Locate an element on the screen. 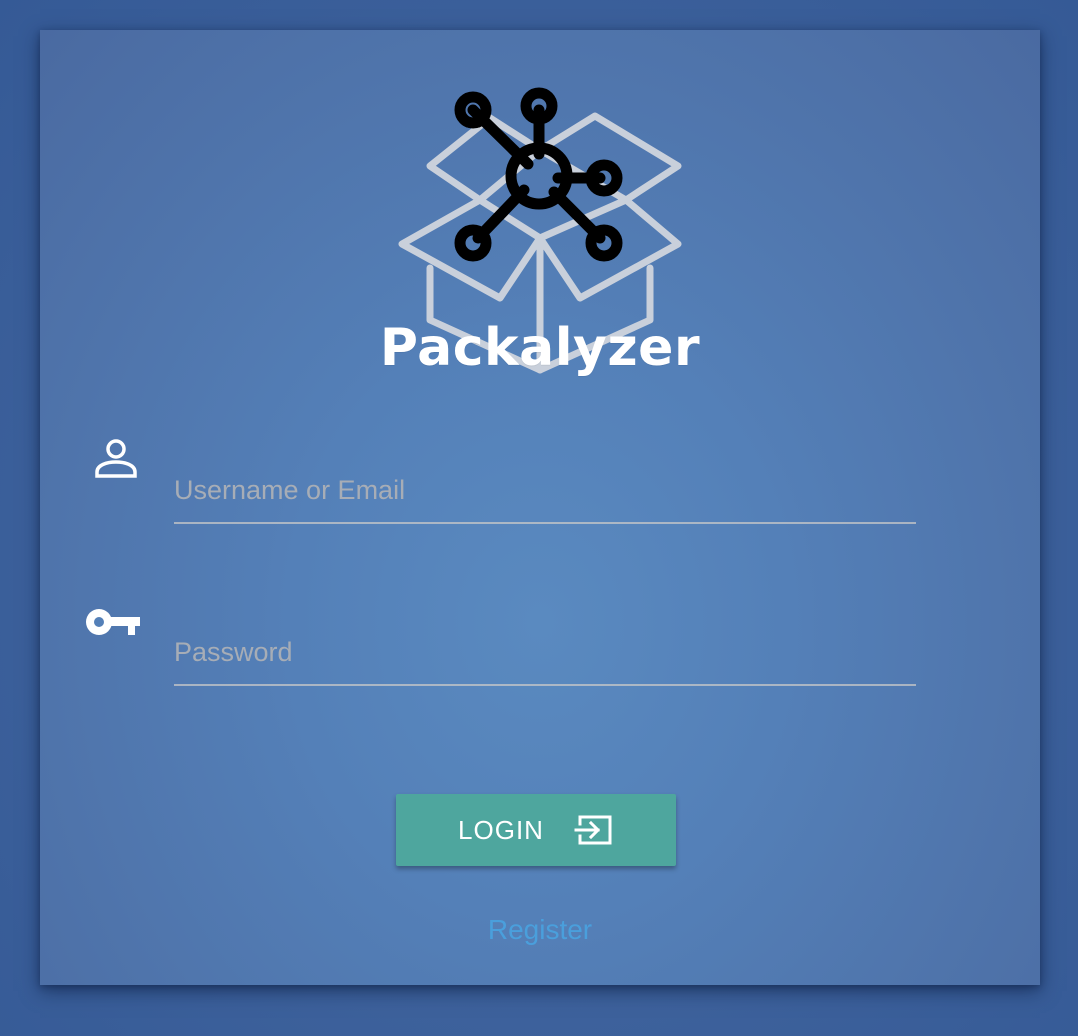 The height and width of the screenshot is (1036, 1078). key-icon is located at coordinates (113, 624).